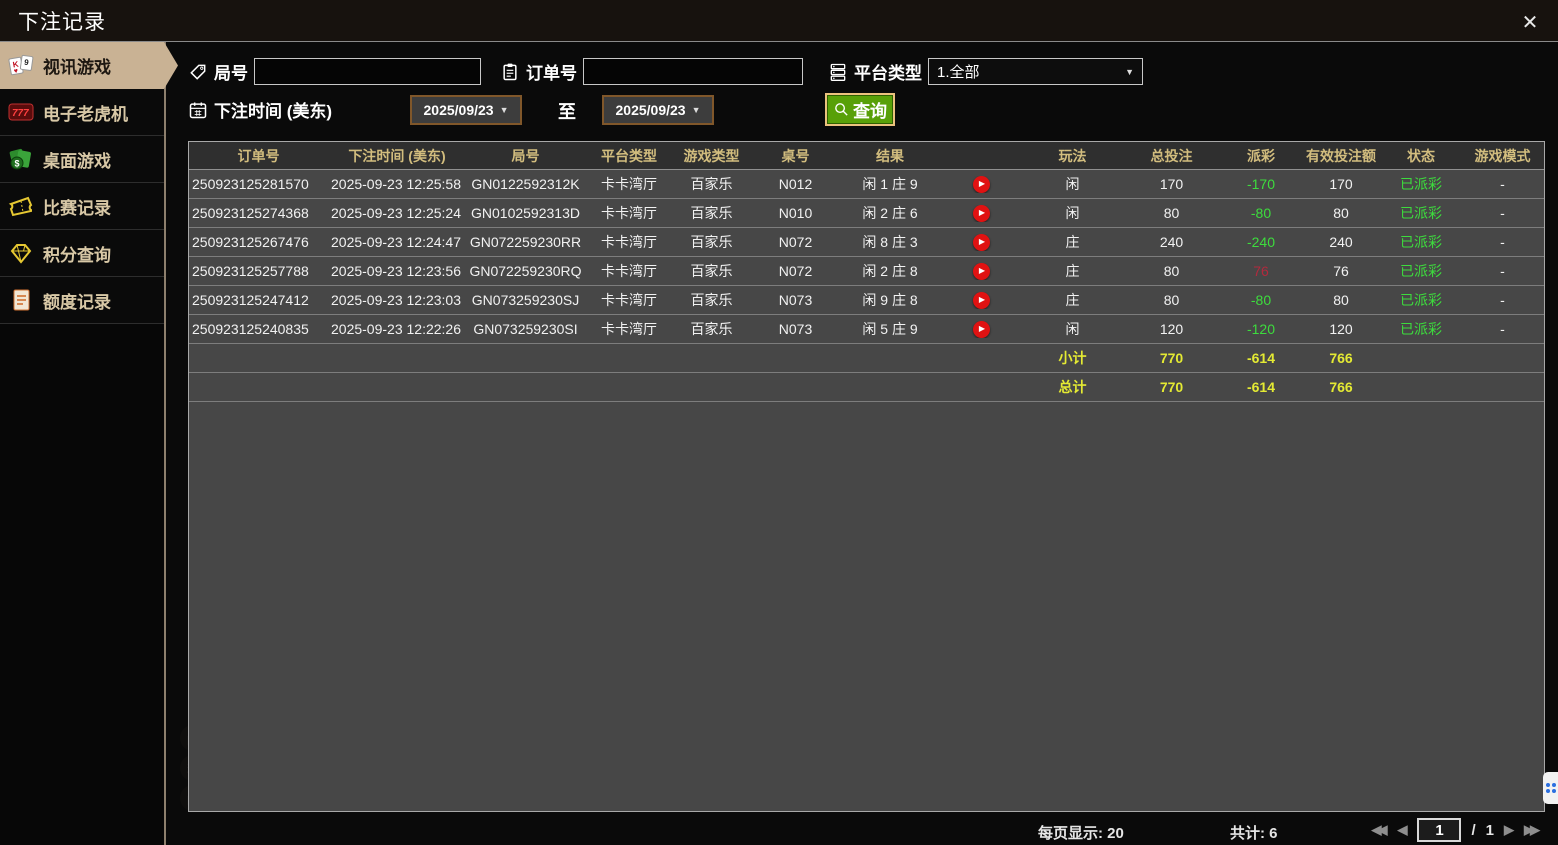  I want to click on slot-777-icon: 777, so click(21, 112).